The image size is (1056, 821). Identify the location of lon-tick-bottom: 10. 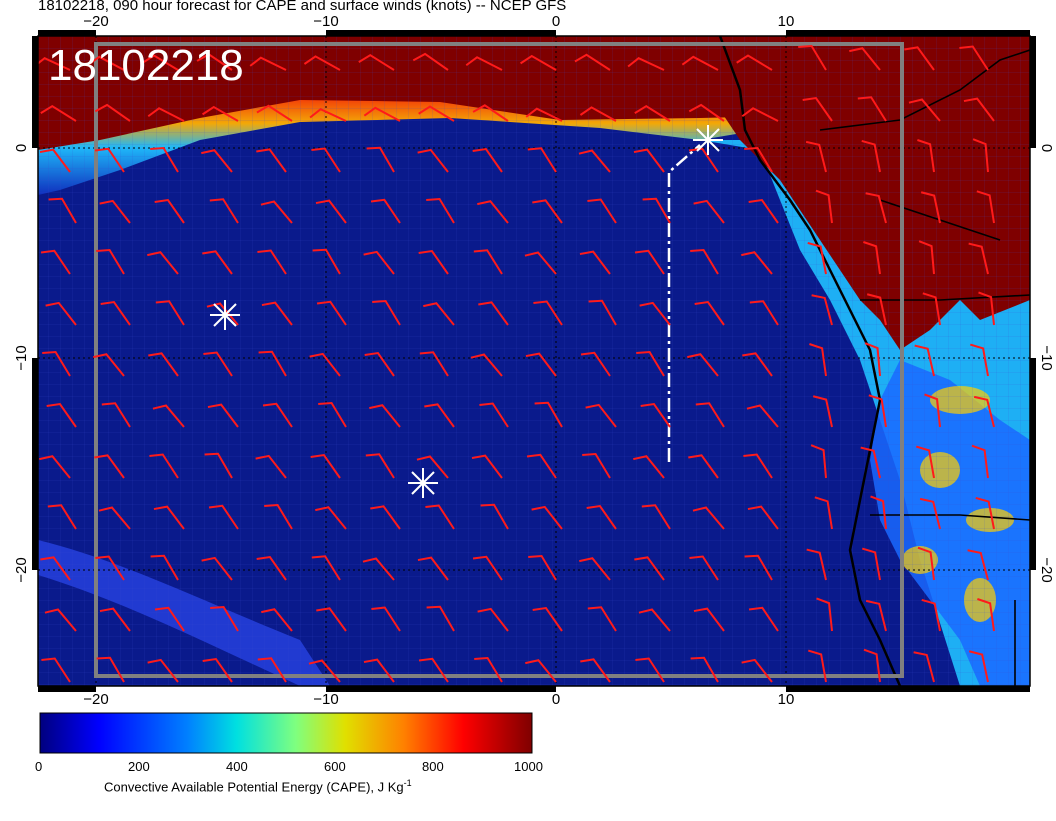
(786, 699).